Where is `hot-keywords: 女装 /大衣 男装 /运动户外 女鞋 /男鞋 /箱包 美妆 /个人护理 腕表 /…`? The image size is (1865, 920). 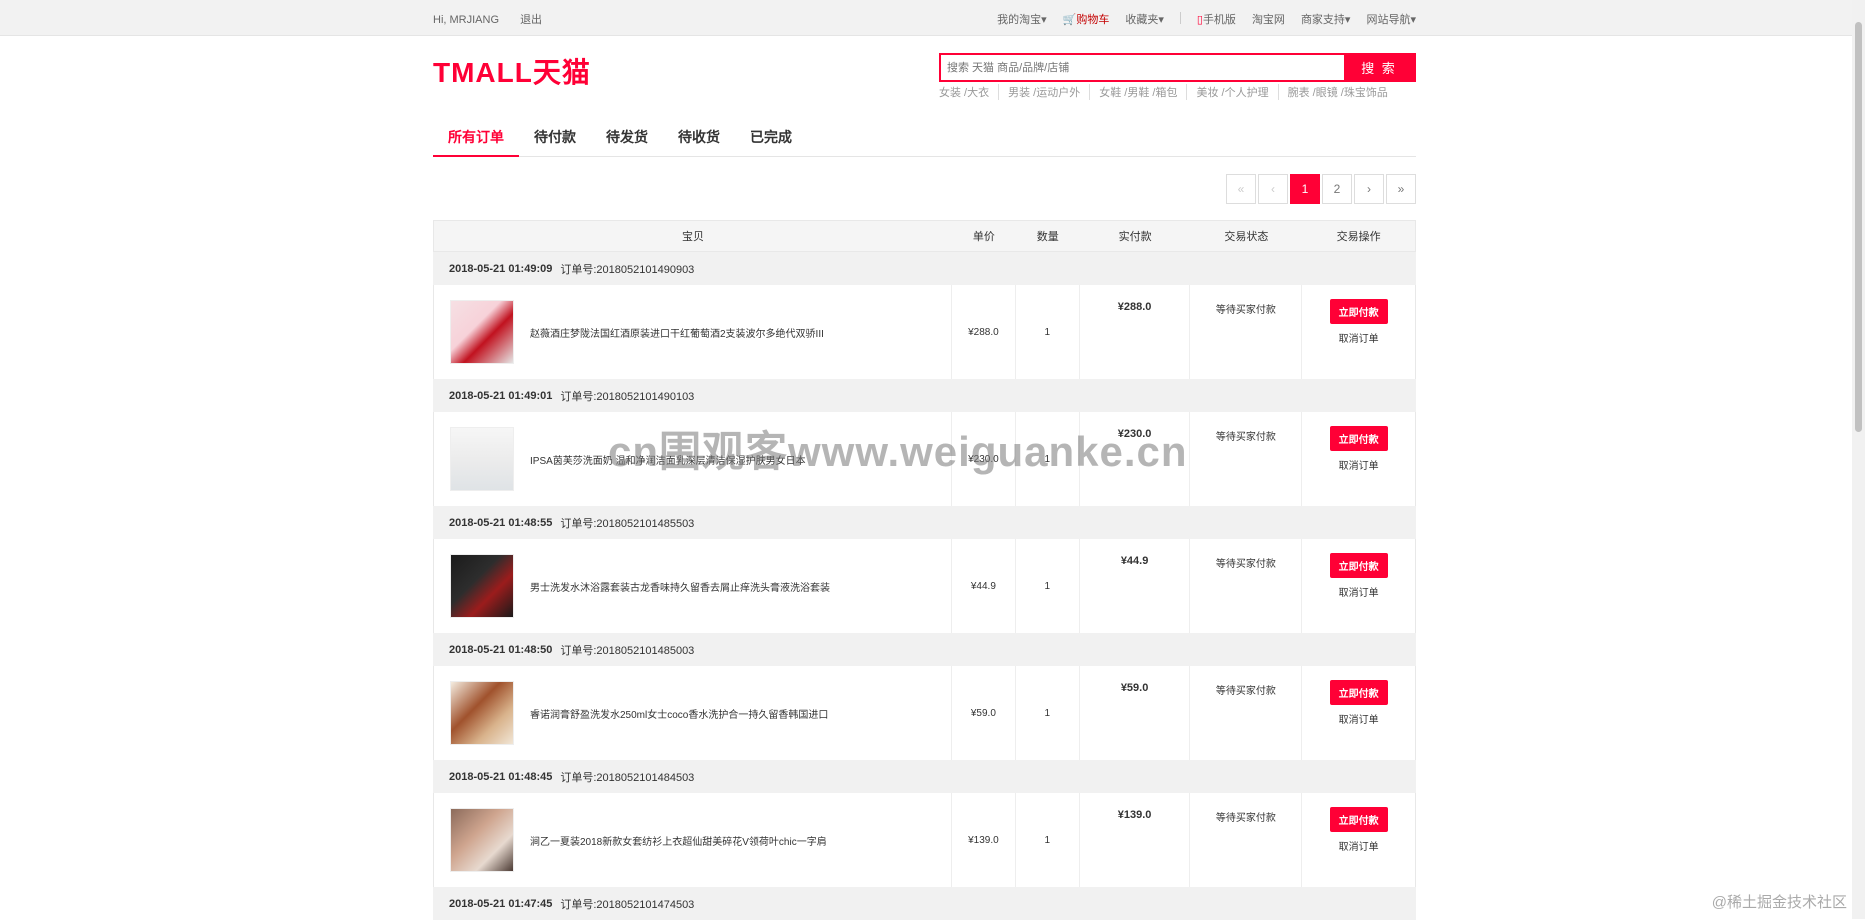
hot-keywords: 女装 /大衣 男装 /运动户外 女鞋 /男鞋 /箱包 美妆 /个人护理 腕表 /… is located at coordinates (1168, 92).